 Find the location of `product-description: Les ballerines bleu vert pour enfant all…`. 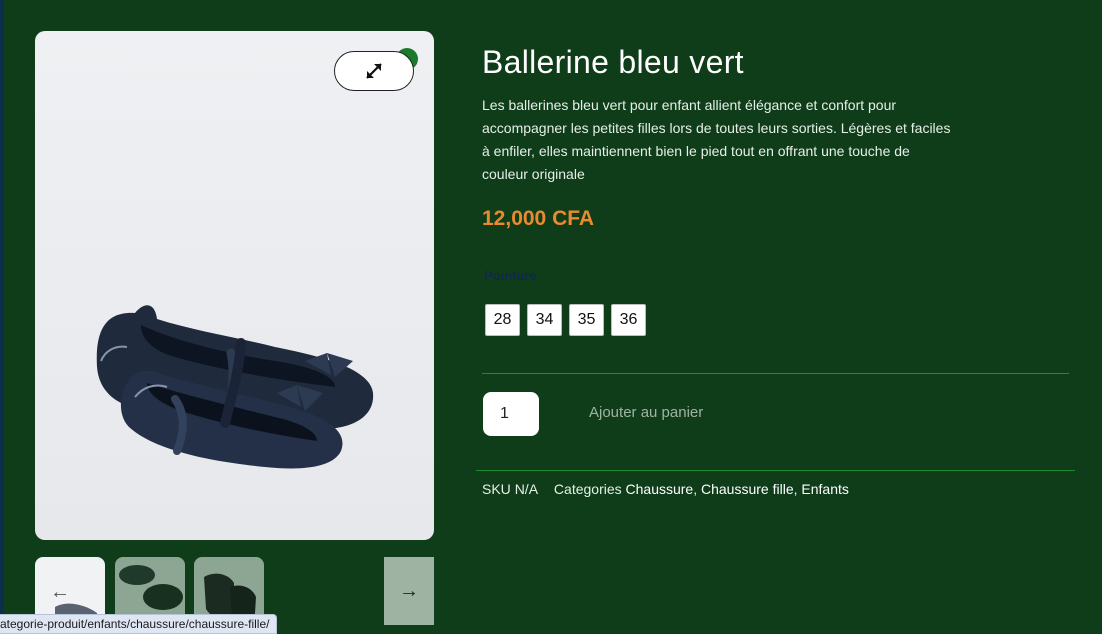

product-description: Les ballerines bleu vert pour enfant all… is located at coordinates (716, 139).